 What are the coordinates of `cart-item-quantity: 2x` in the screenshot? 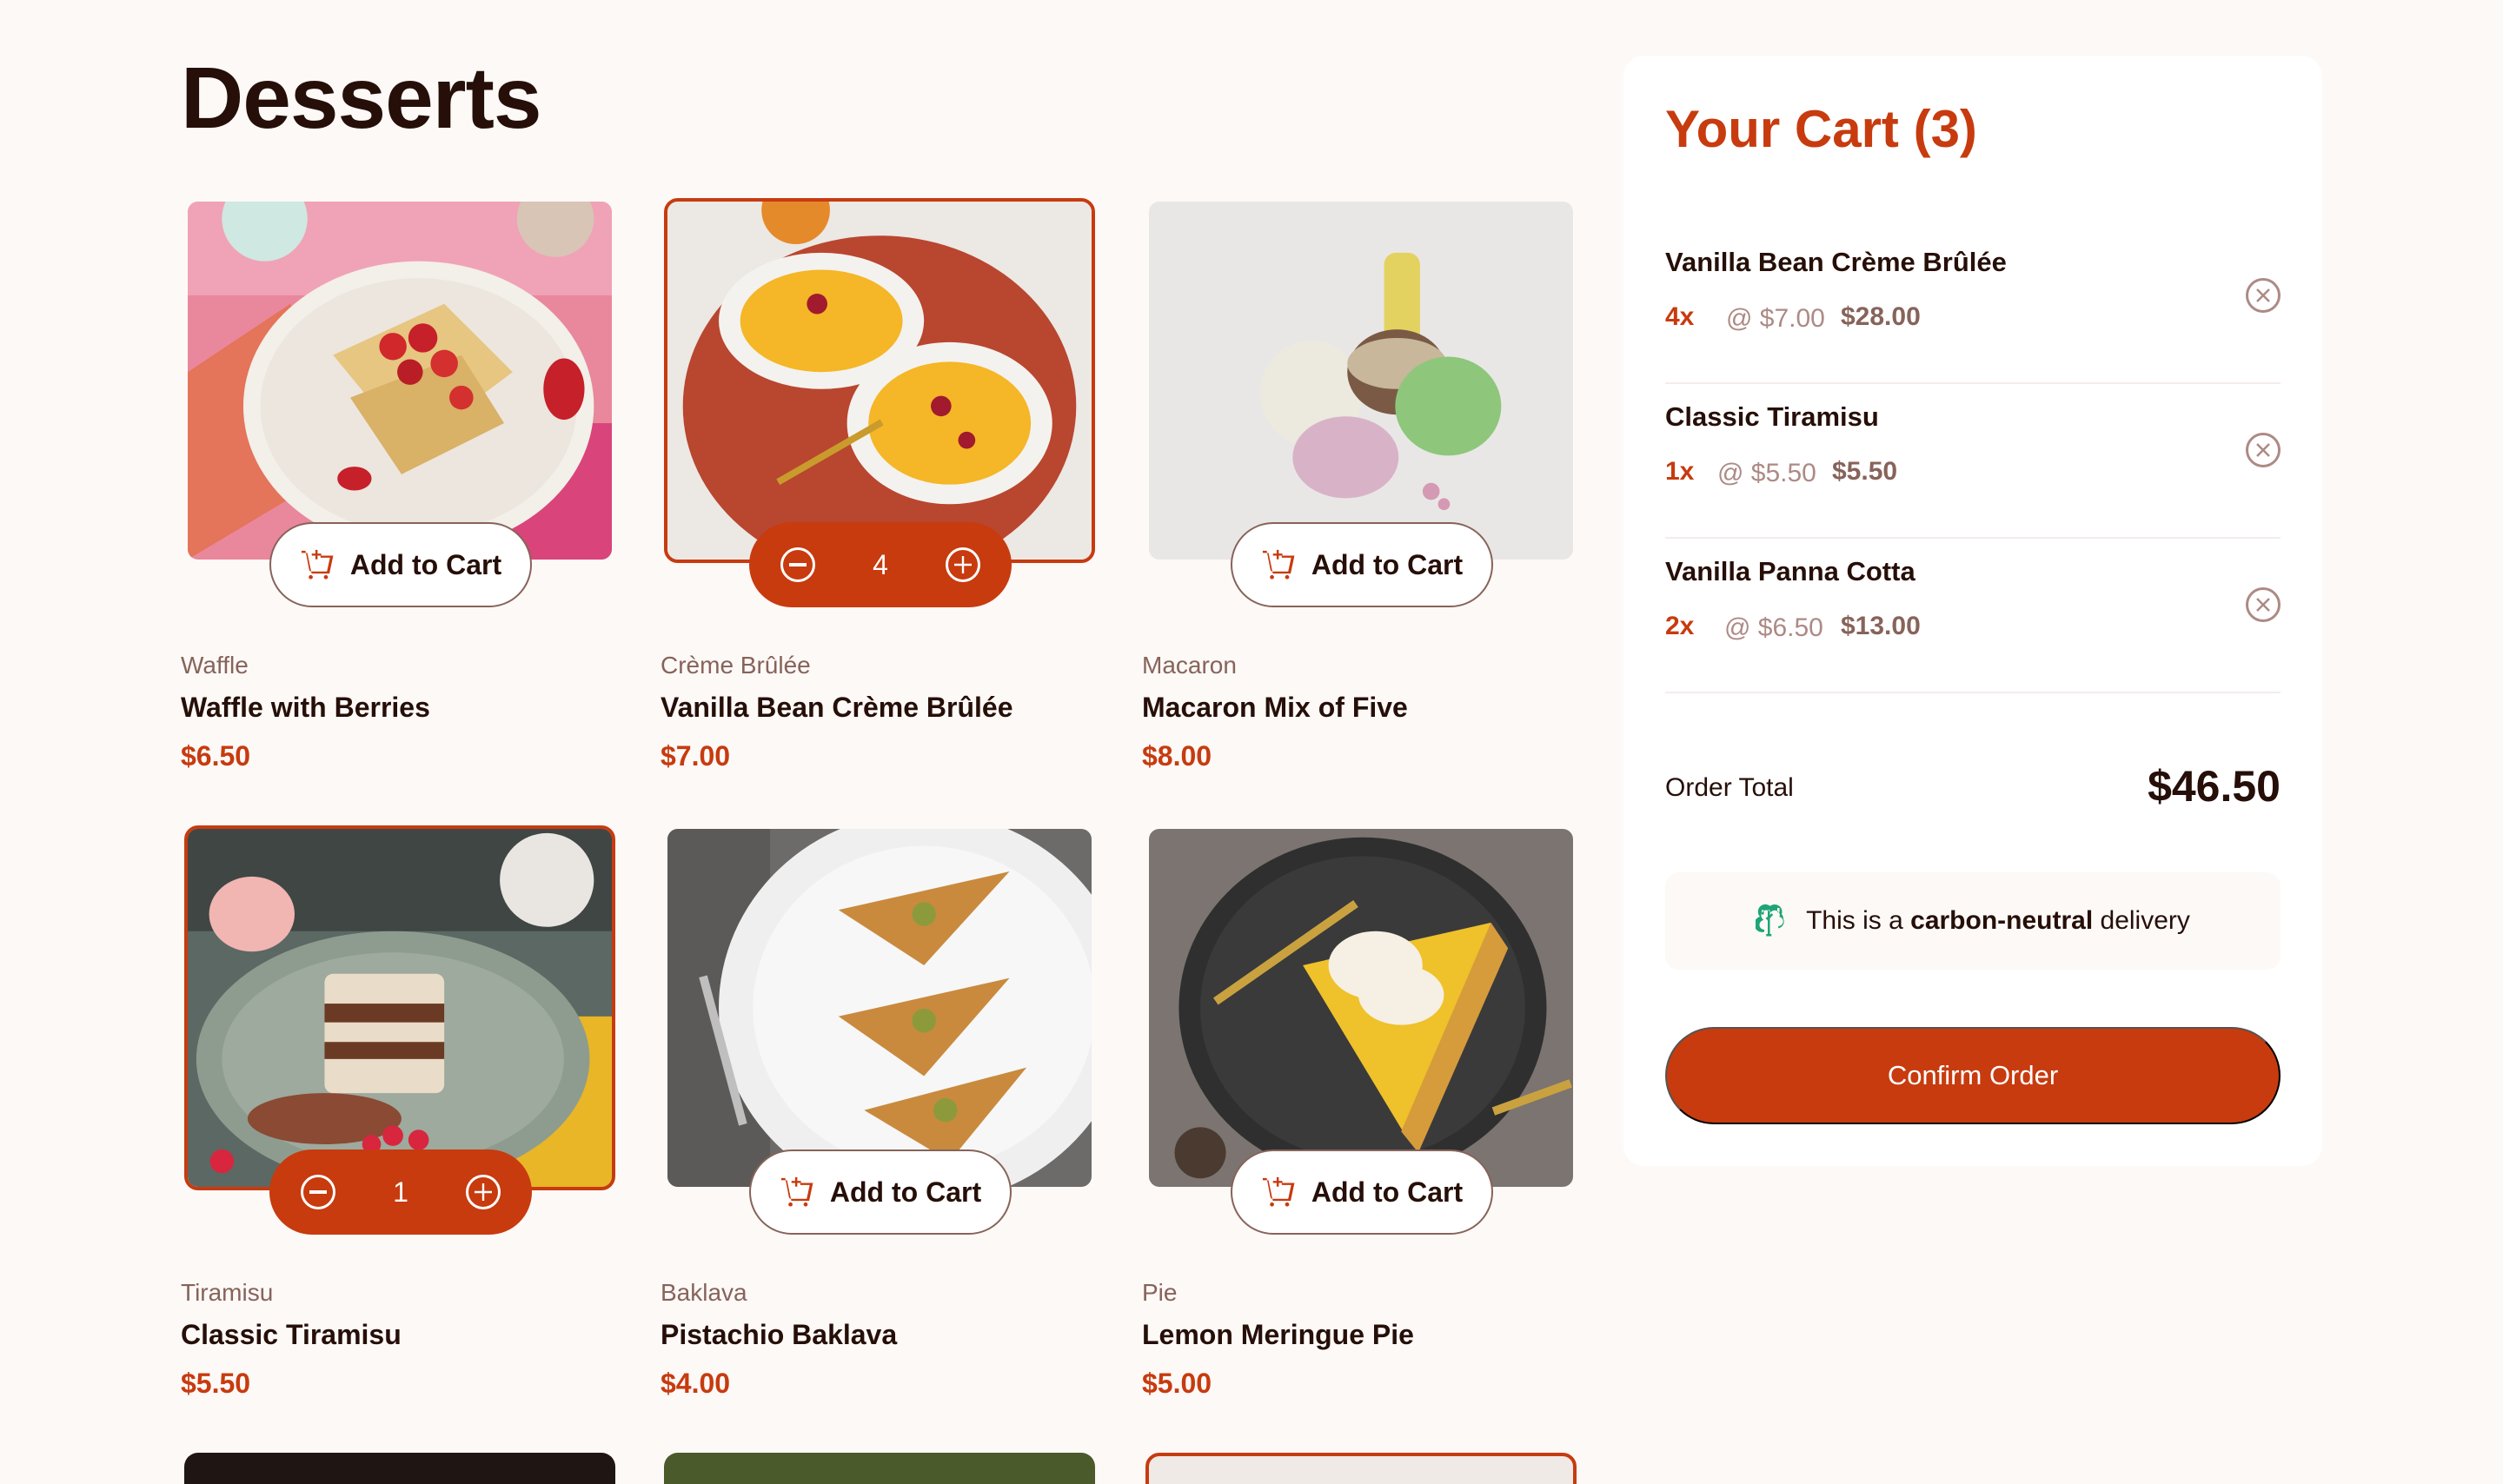 It's located at (1680, 626).